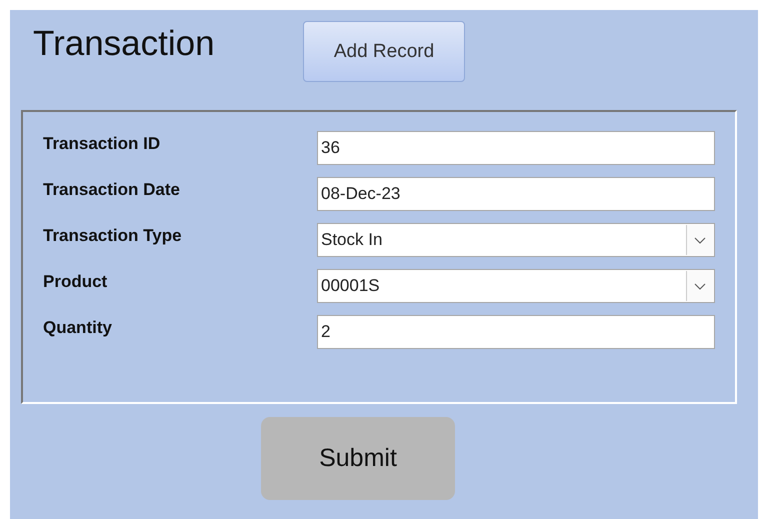 The width and height of the screenshot is (768, 519). I want to click on dropdown-field: Stock In, so click(516, 240).